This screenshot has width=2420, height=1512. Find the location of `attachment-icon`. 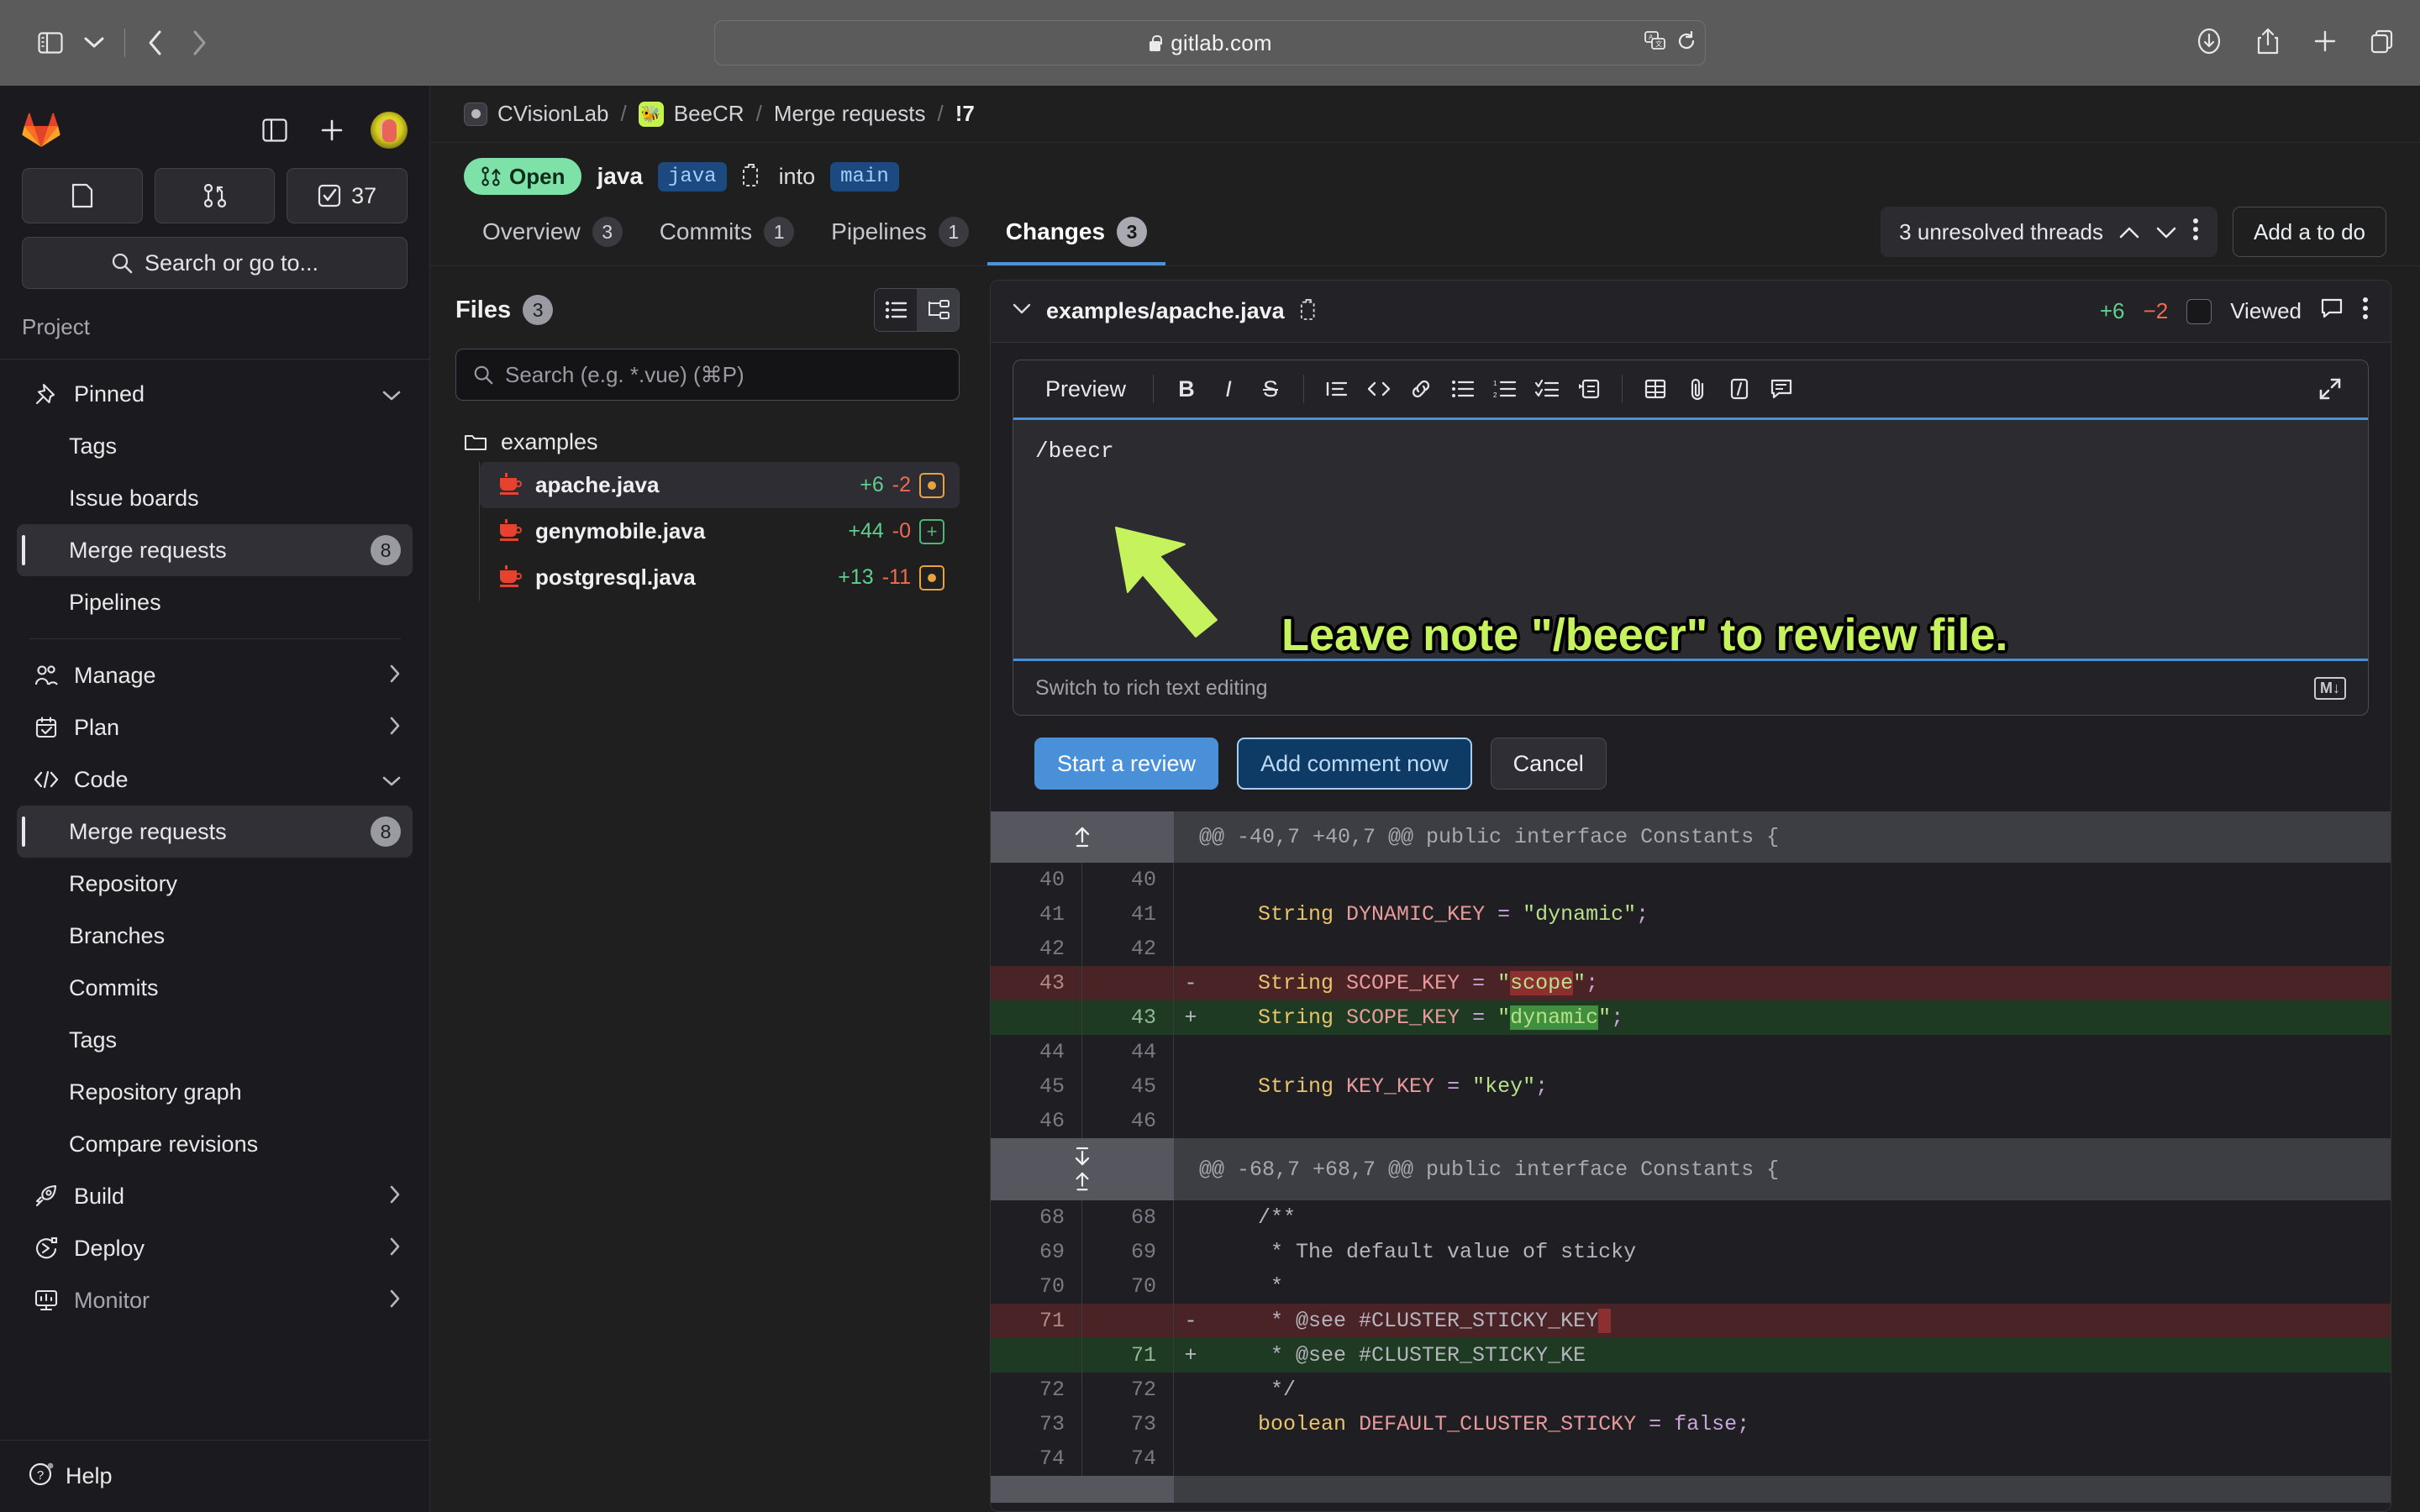

attachment-icon is located at coordinates (1697, 389).